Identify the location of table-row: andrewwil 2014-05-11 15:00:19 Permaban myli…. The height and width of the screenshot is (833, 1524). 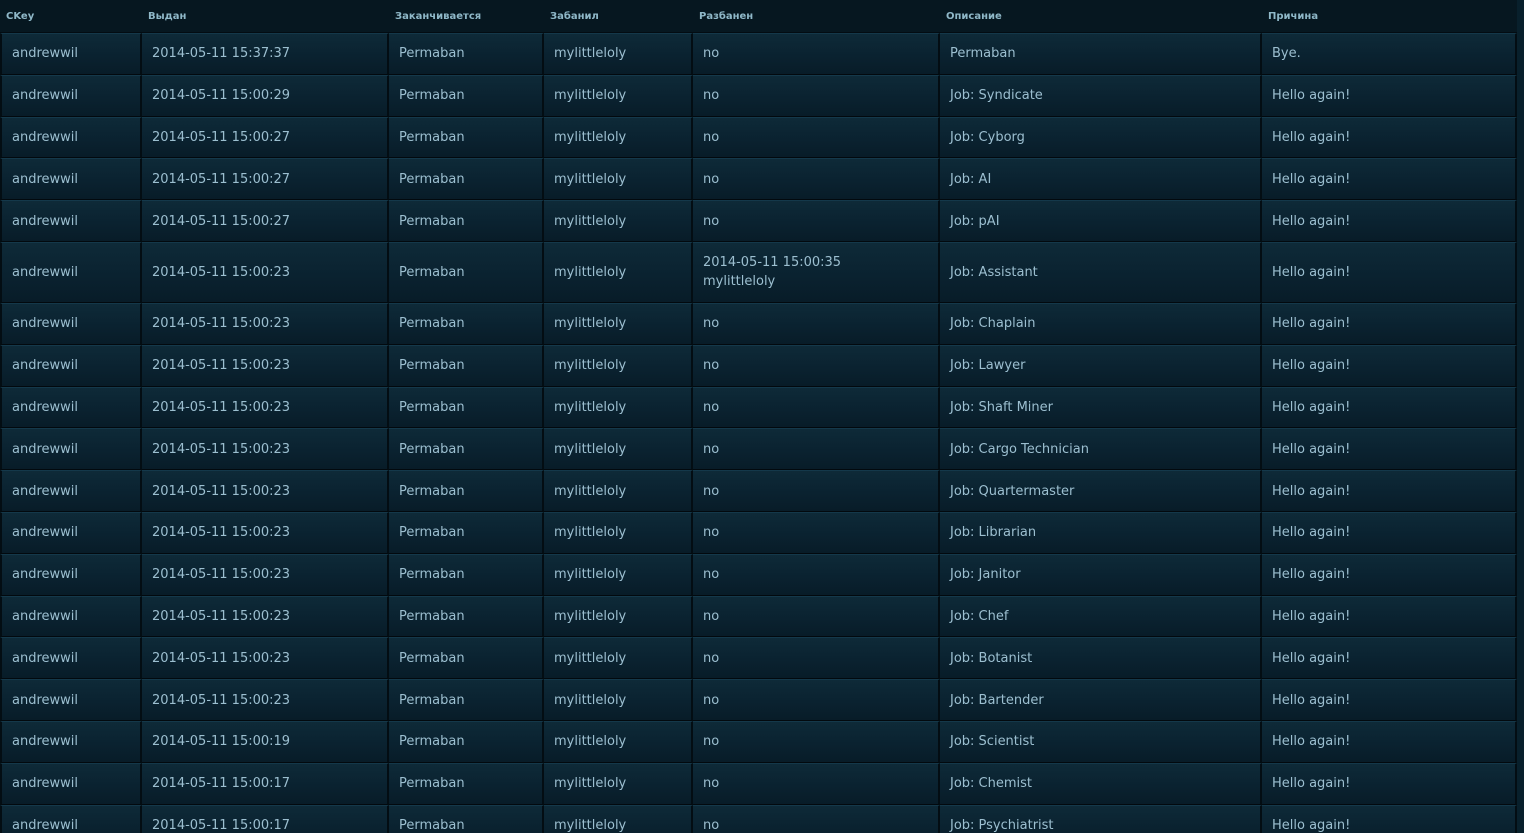
(758, 741).